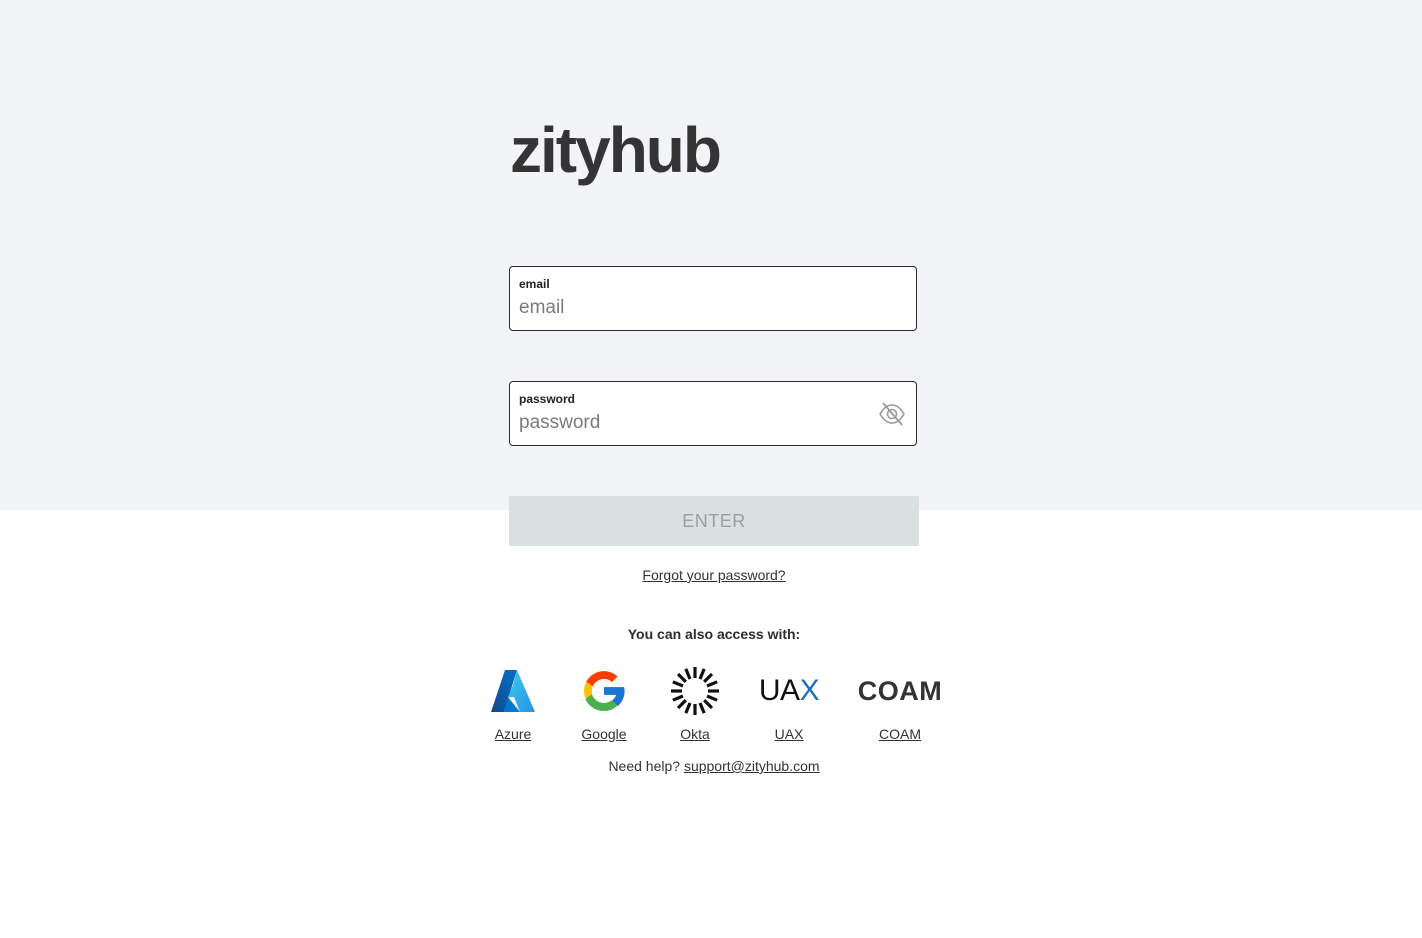 This screenshot has height=938, width=1422. Describe the element at coordinates (513, 734) in the screenshot. I see `azure-label: Azure` at that location.